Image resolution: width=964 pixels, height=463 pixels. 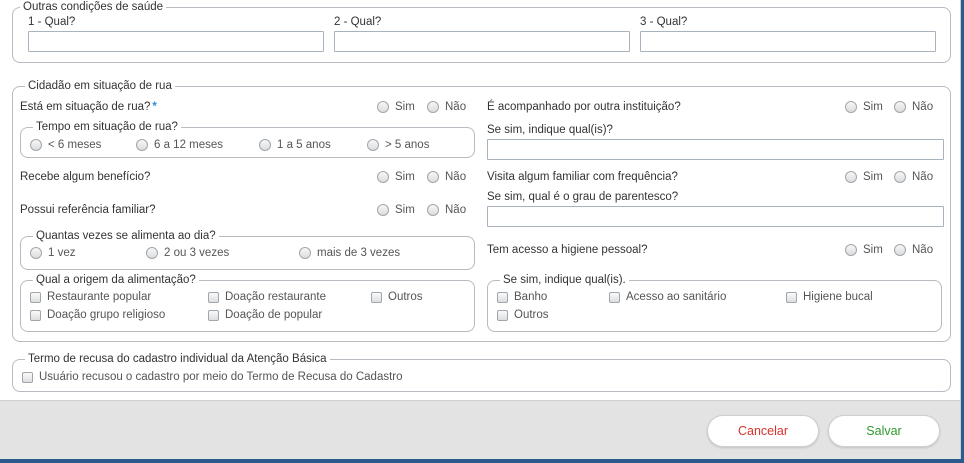 What do you see at coordinates (396, 107) in the screenshot?
I see `is-street-yes-radio: Sim` at bounding box center [396, 107].